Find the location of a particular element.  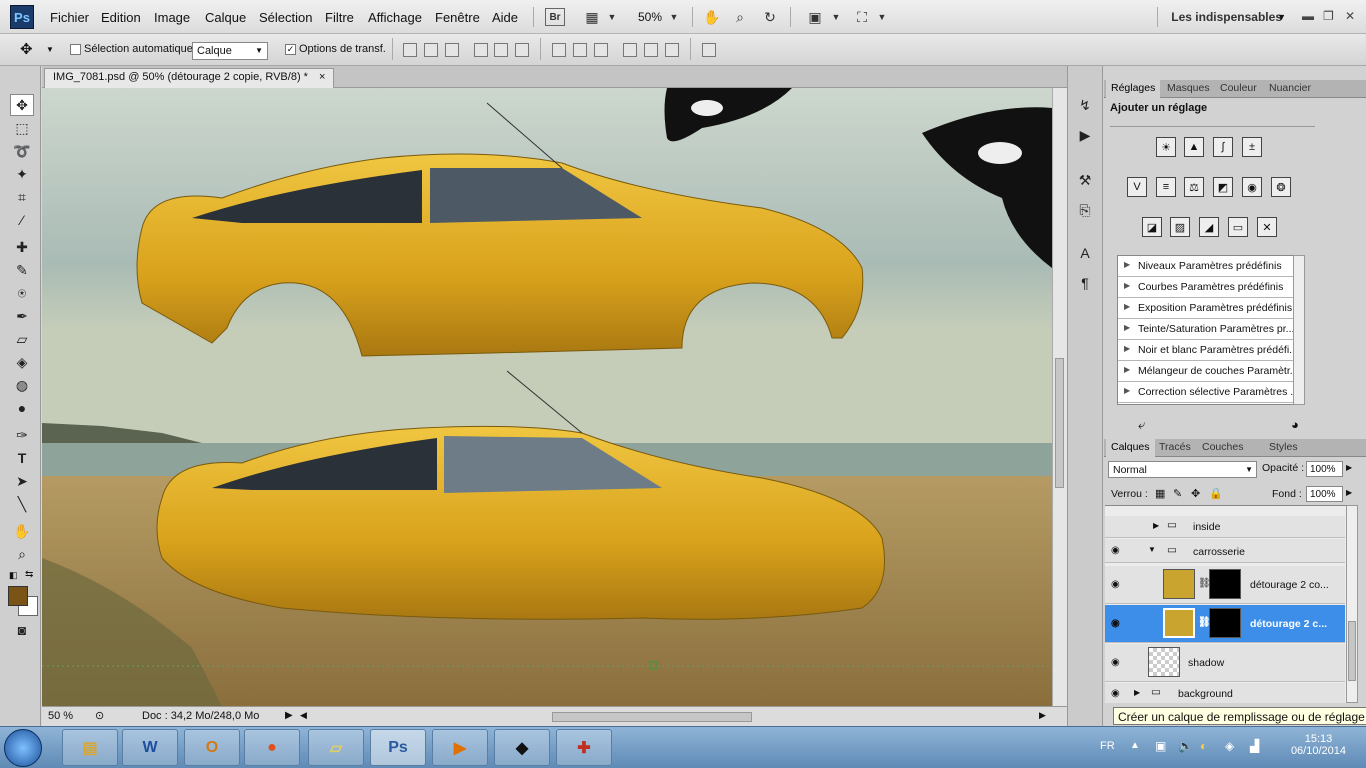

tab-masques: Masques is located at coordinates (1188, 89).